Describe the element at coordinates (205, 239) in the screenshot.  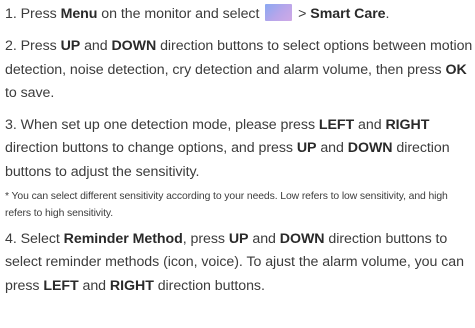
I see `step-4-text: , press` at that location.